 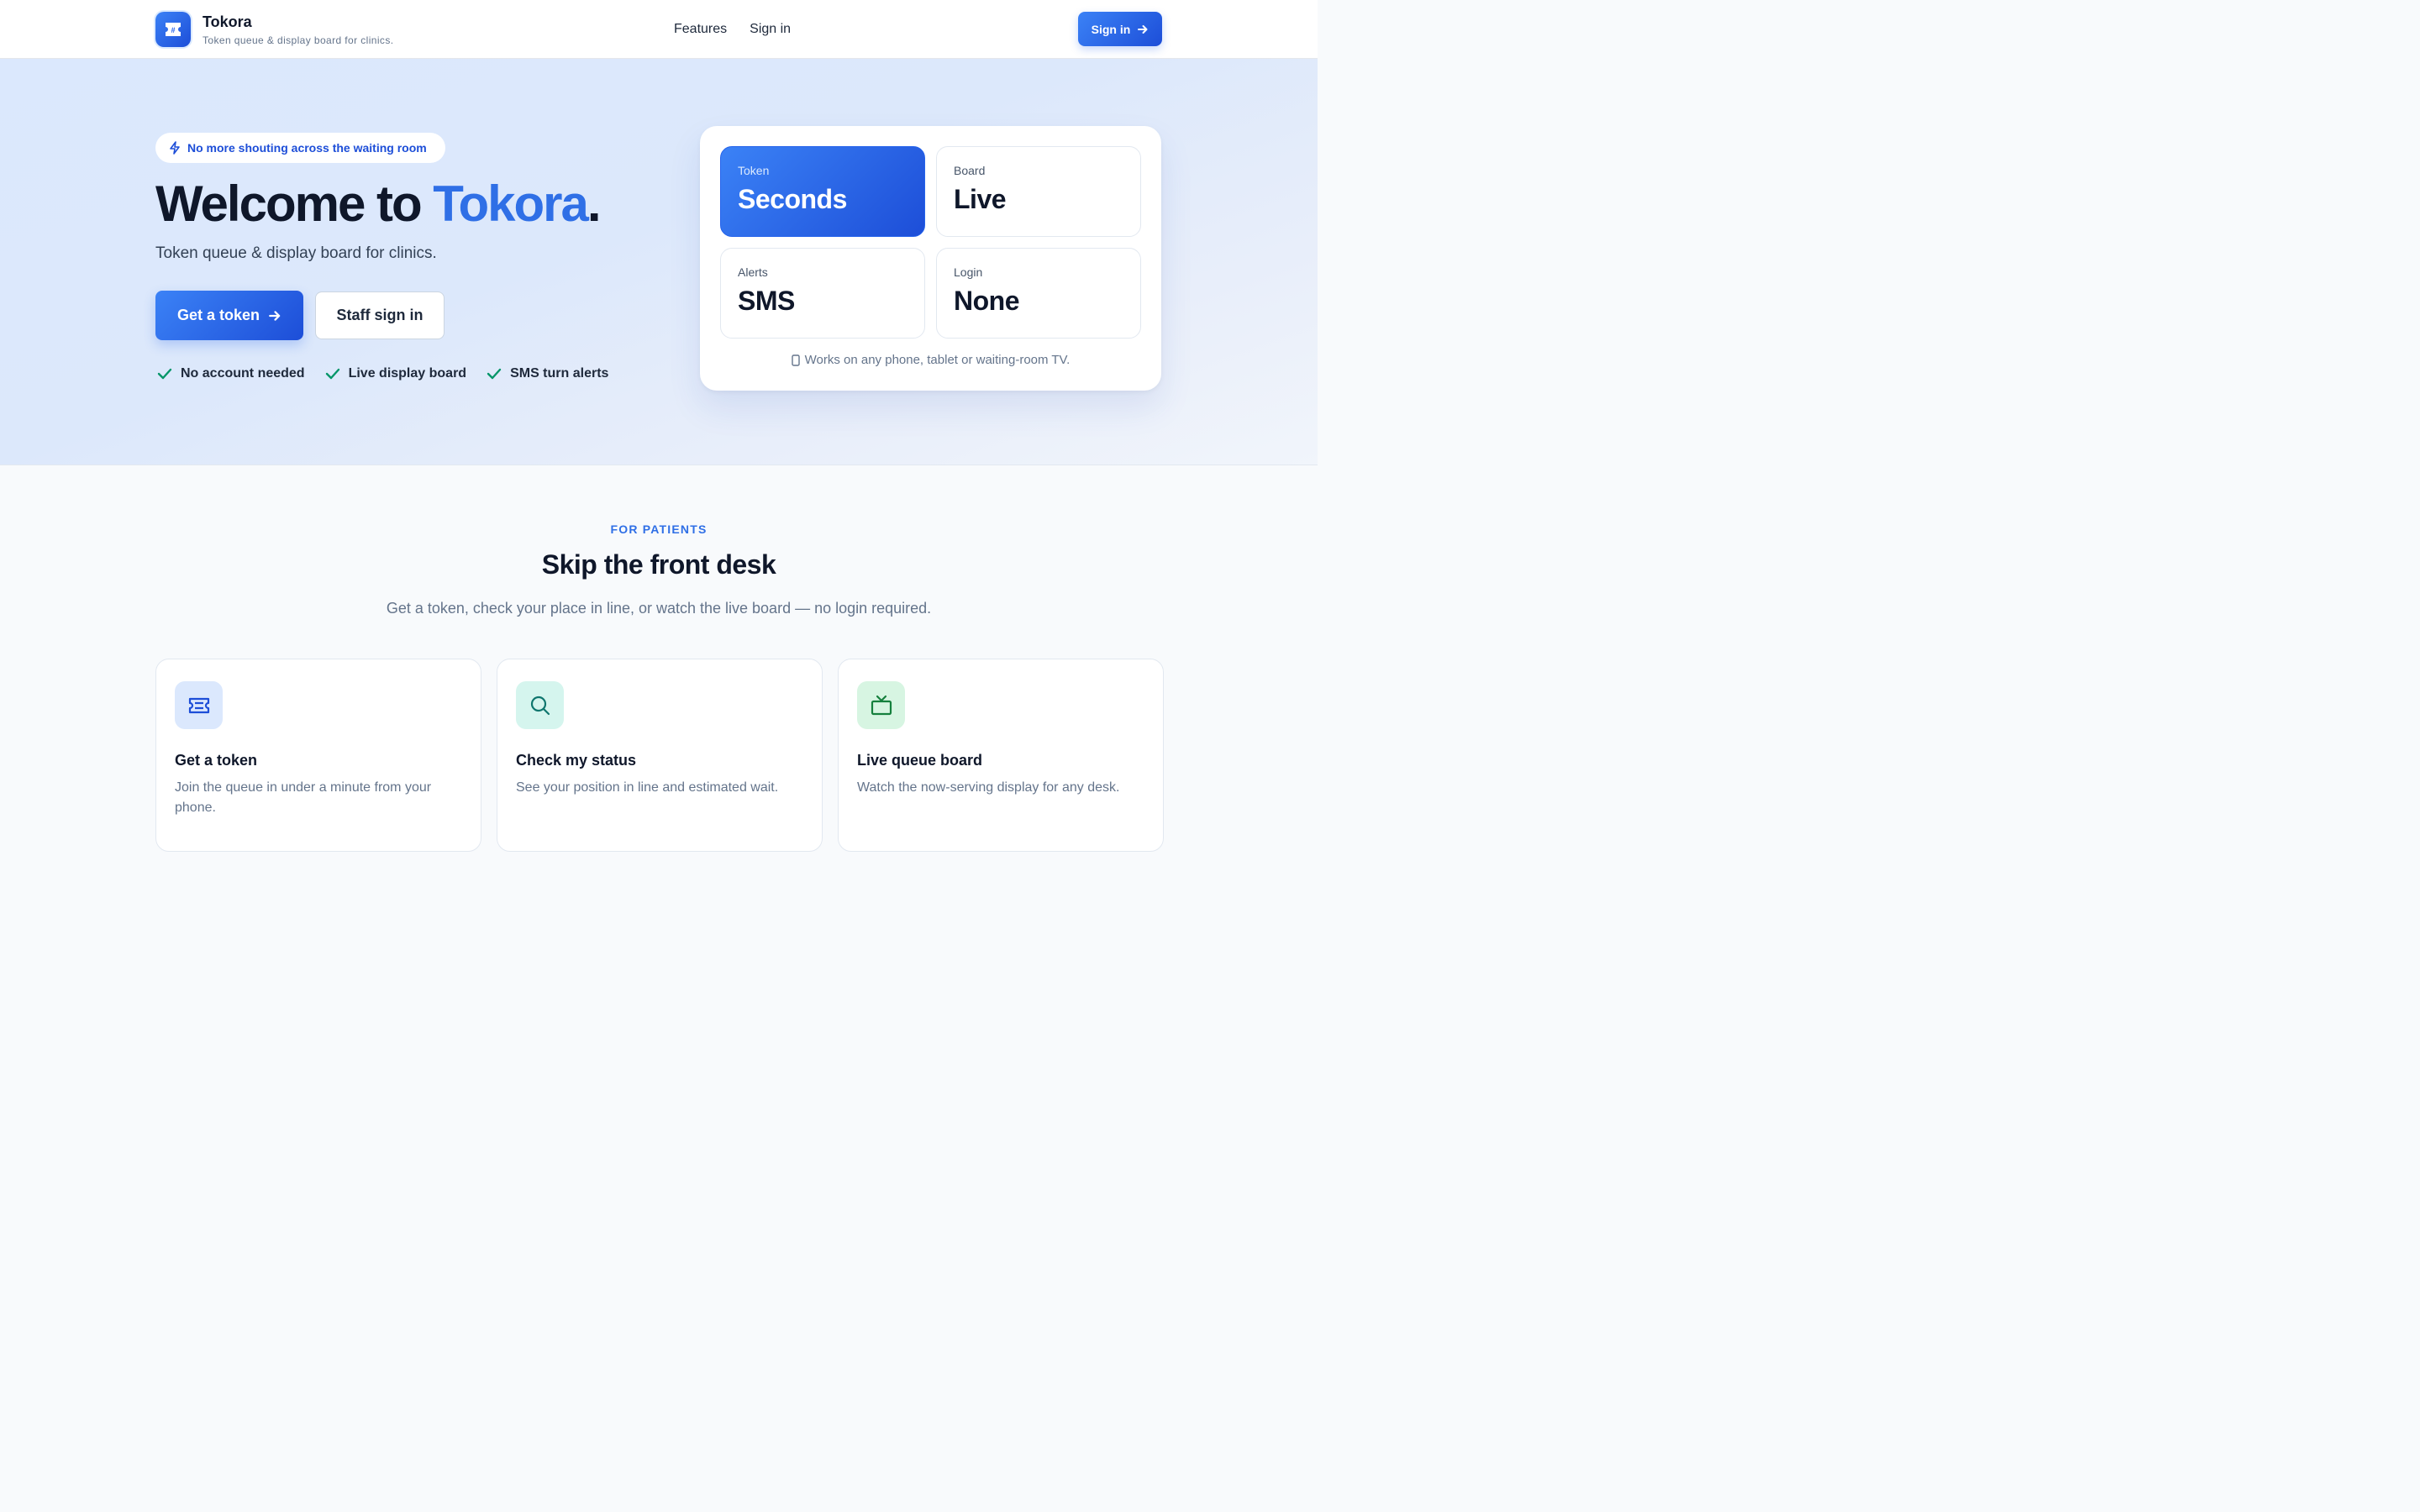 What do you see at coordinates (766, 301) in the screenshot?
I see `stat-value: SMS` at bounding box center [766, 301].